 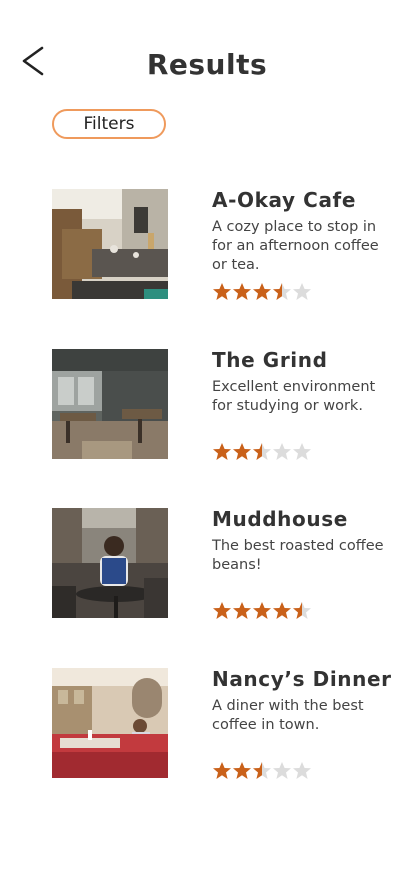 I want to click on result-name: Nancy’s Dinner, so click(x=302, y=679).